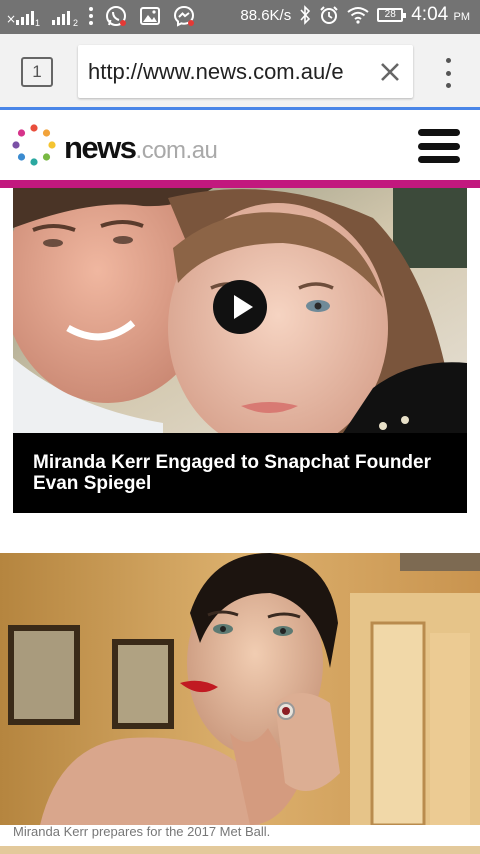 The height and width of the screenshot is (854, 480). Describe the element at coordinates (75, 23) in the screenshot. I see `sim2-label: 2` at that location.